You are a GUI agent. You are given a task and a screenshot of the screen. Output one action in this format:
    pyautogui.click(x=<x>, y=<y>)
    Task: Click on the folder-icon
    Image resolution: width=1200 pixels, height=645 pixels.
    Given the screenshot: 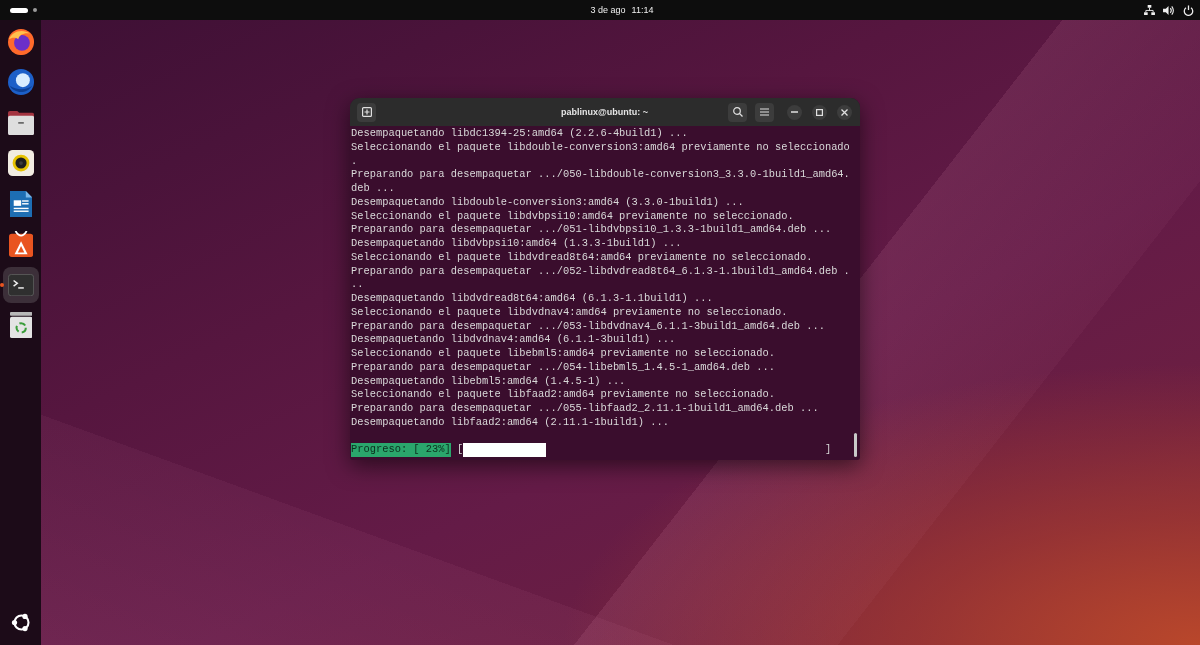 What is the action you would take?
    pyautogui.click(x=21, y=123)
    